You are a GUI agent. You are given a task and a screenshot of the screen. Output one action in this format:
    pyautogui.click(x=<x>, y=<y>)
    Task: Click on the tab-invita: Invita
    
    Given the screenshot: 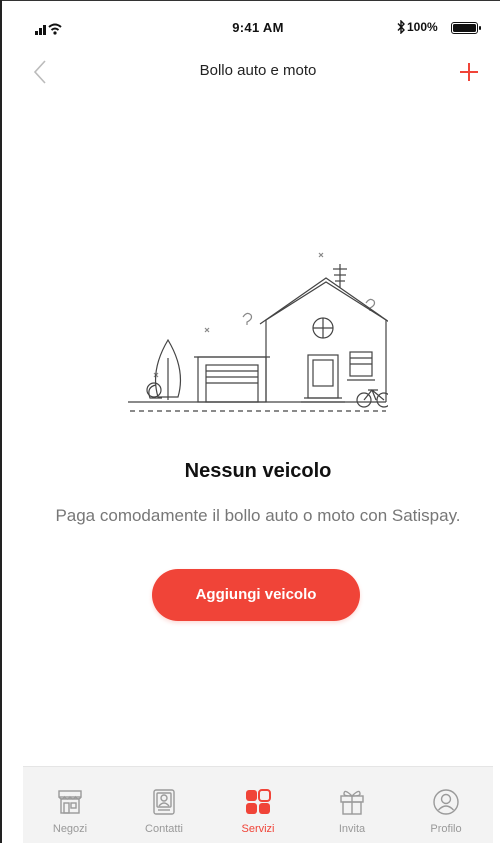 What is the action you would take?
    pyautogui.click(x=352, y=805)
    